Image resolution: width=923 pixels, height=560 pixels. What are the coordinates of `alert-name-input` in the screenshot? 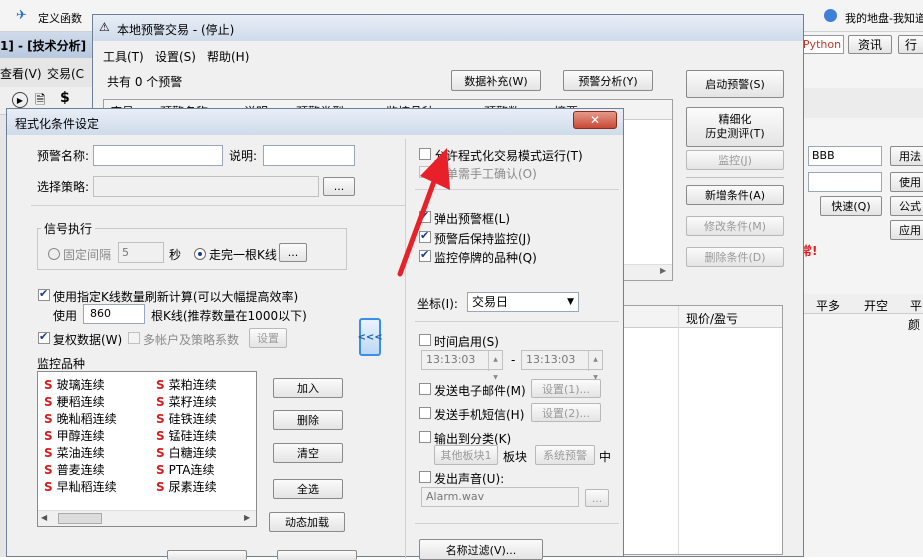 It's located at (158, 155).